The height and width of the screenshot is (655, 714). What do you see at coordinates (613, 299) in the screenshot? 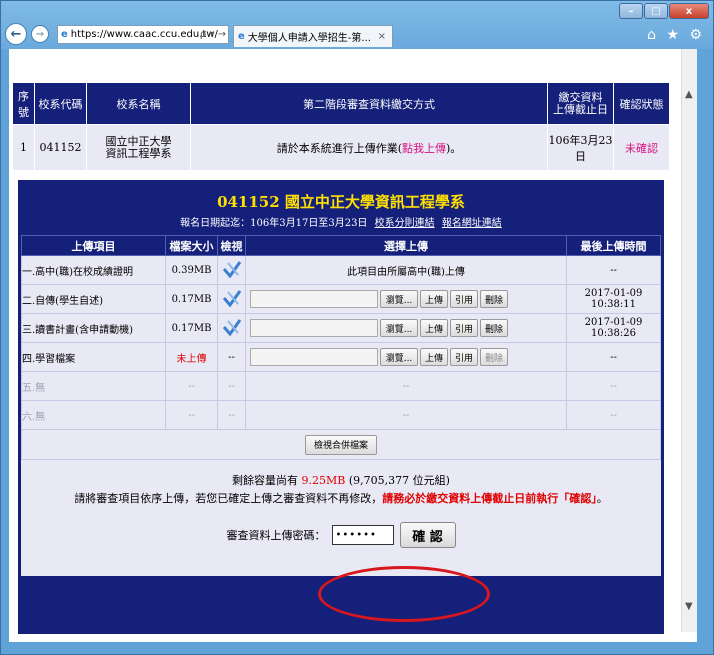
I see `last-upload-time: 2017-01-09 10:38:11` at bounding box center [613, 299].